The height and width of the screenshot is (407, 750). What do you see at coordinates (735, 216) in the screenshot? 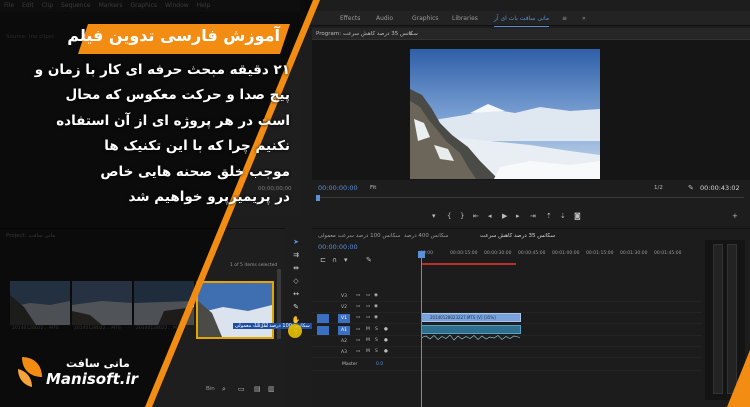
I see `add-button-icon: +` at bounding box center [735, 216].